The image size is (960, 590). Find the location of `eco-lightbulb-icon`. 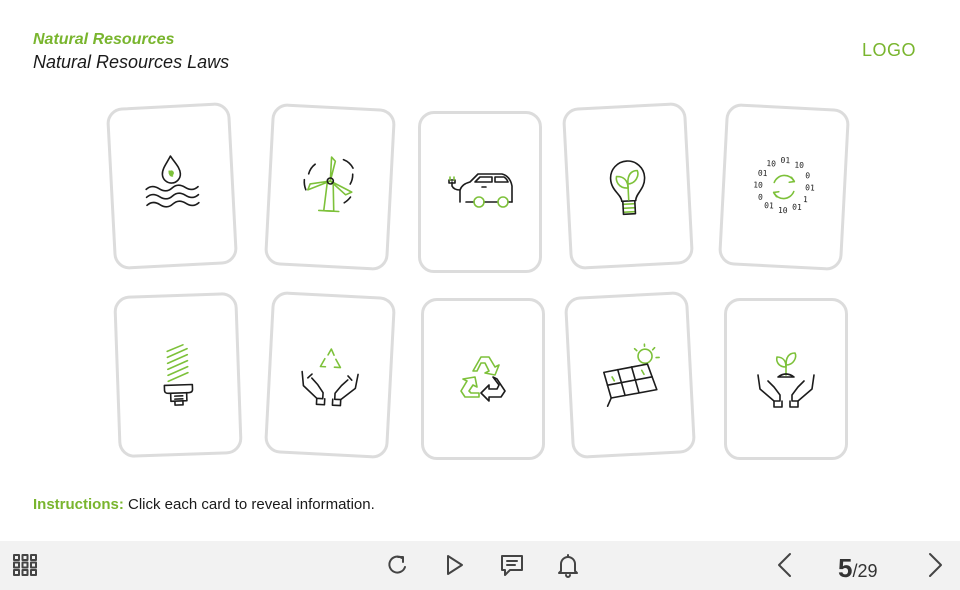

eco-lightbulb-icon is located at coordinates (627, 188).